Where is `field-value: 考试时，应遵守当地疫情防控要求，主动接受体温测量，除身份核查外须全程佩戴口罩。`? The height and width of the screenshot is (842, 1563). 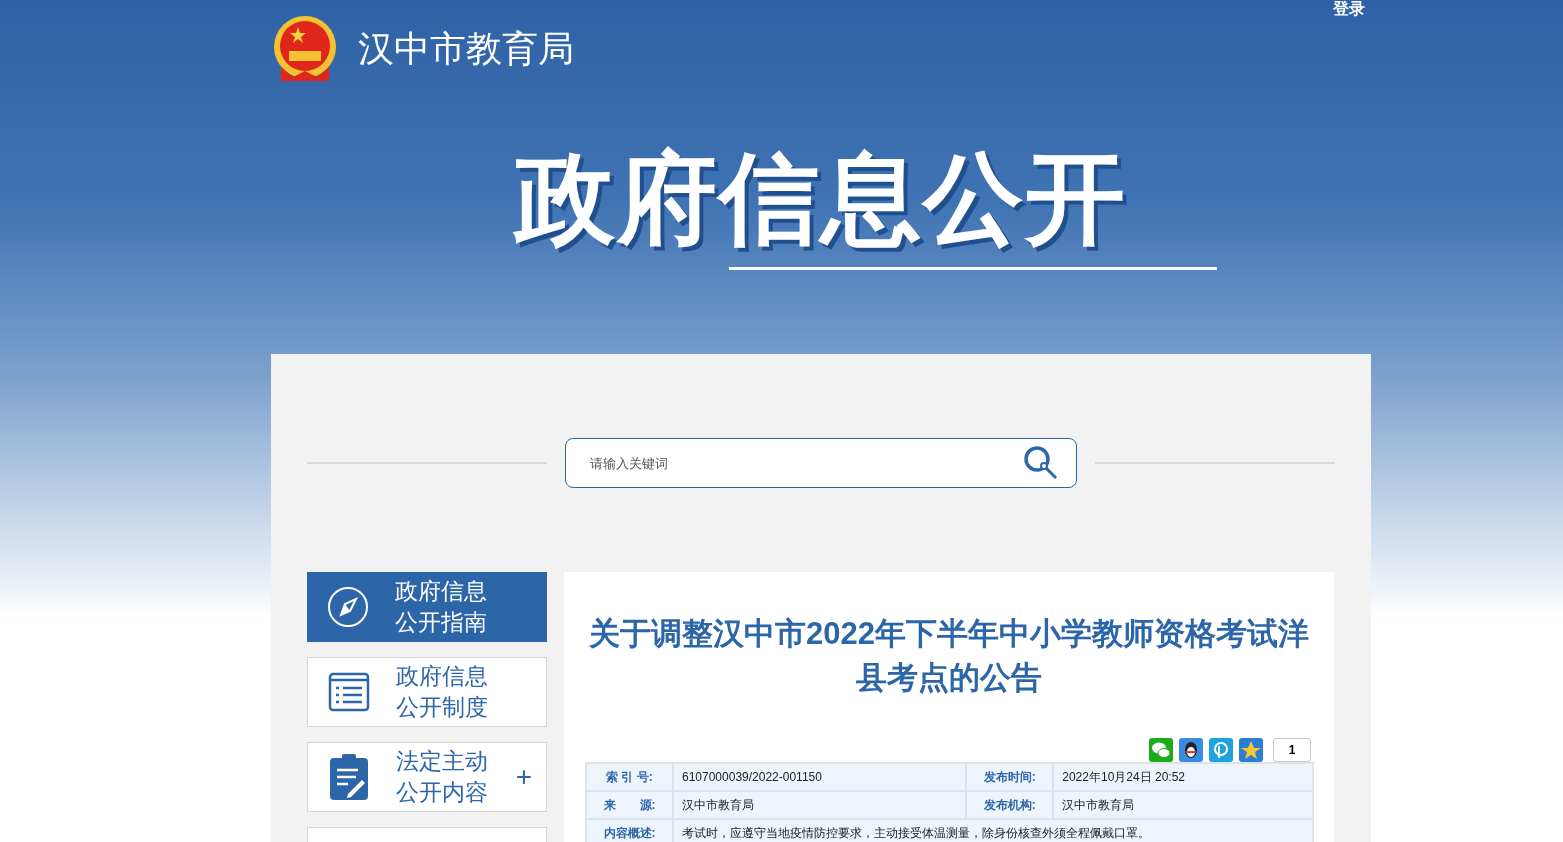 field-value: 考试时，应遵守当地疫情防控要求，主动接受体温测量，除身份核查外须全程佩戴口罩。 is located at coordinates (916, 833).